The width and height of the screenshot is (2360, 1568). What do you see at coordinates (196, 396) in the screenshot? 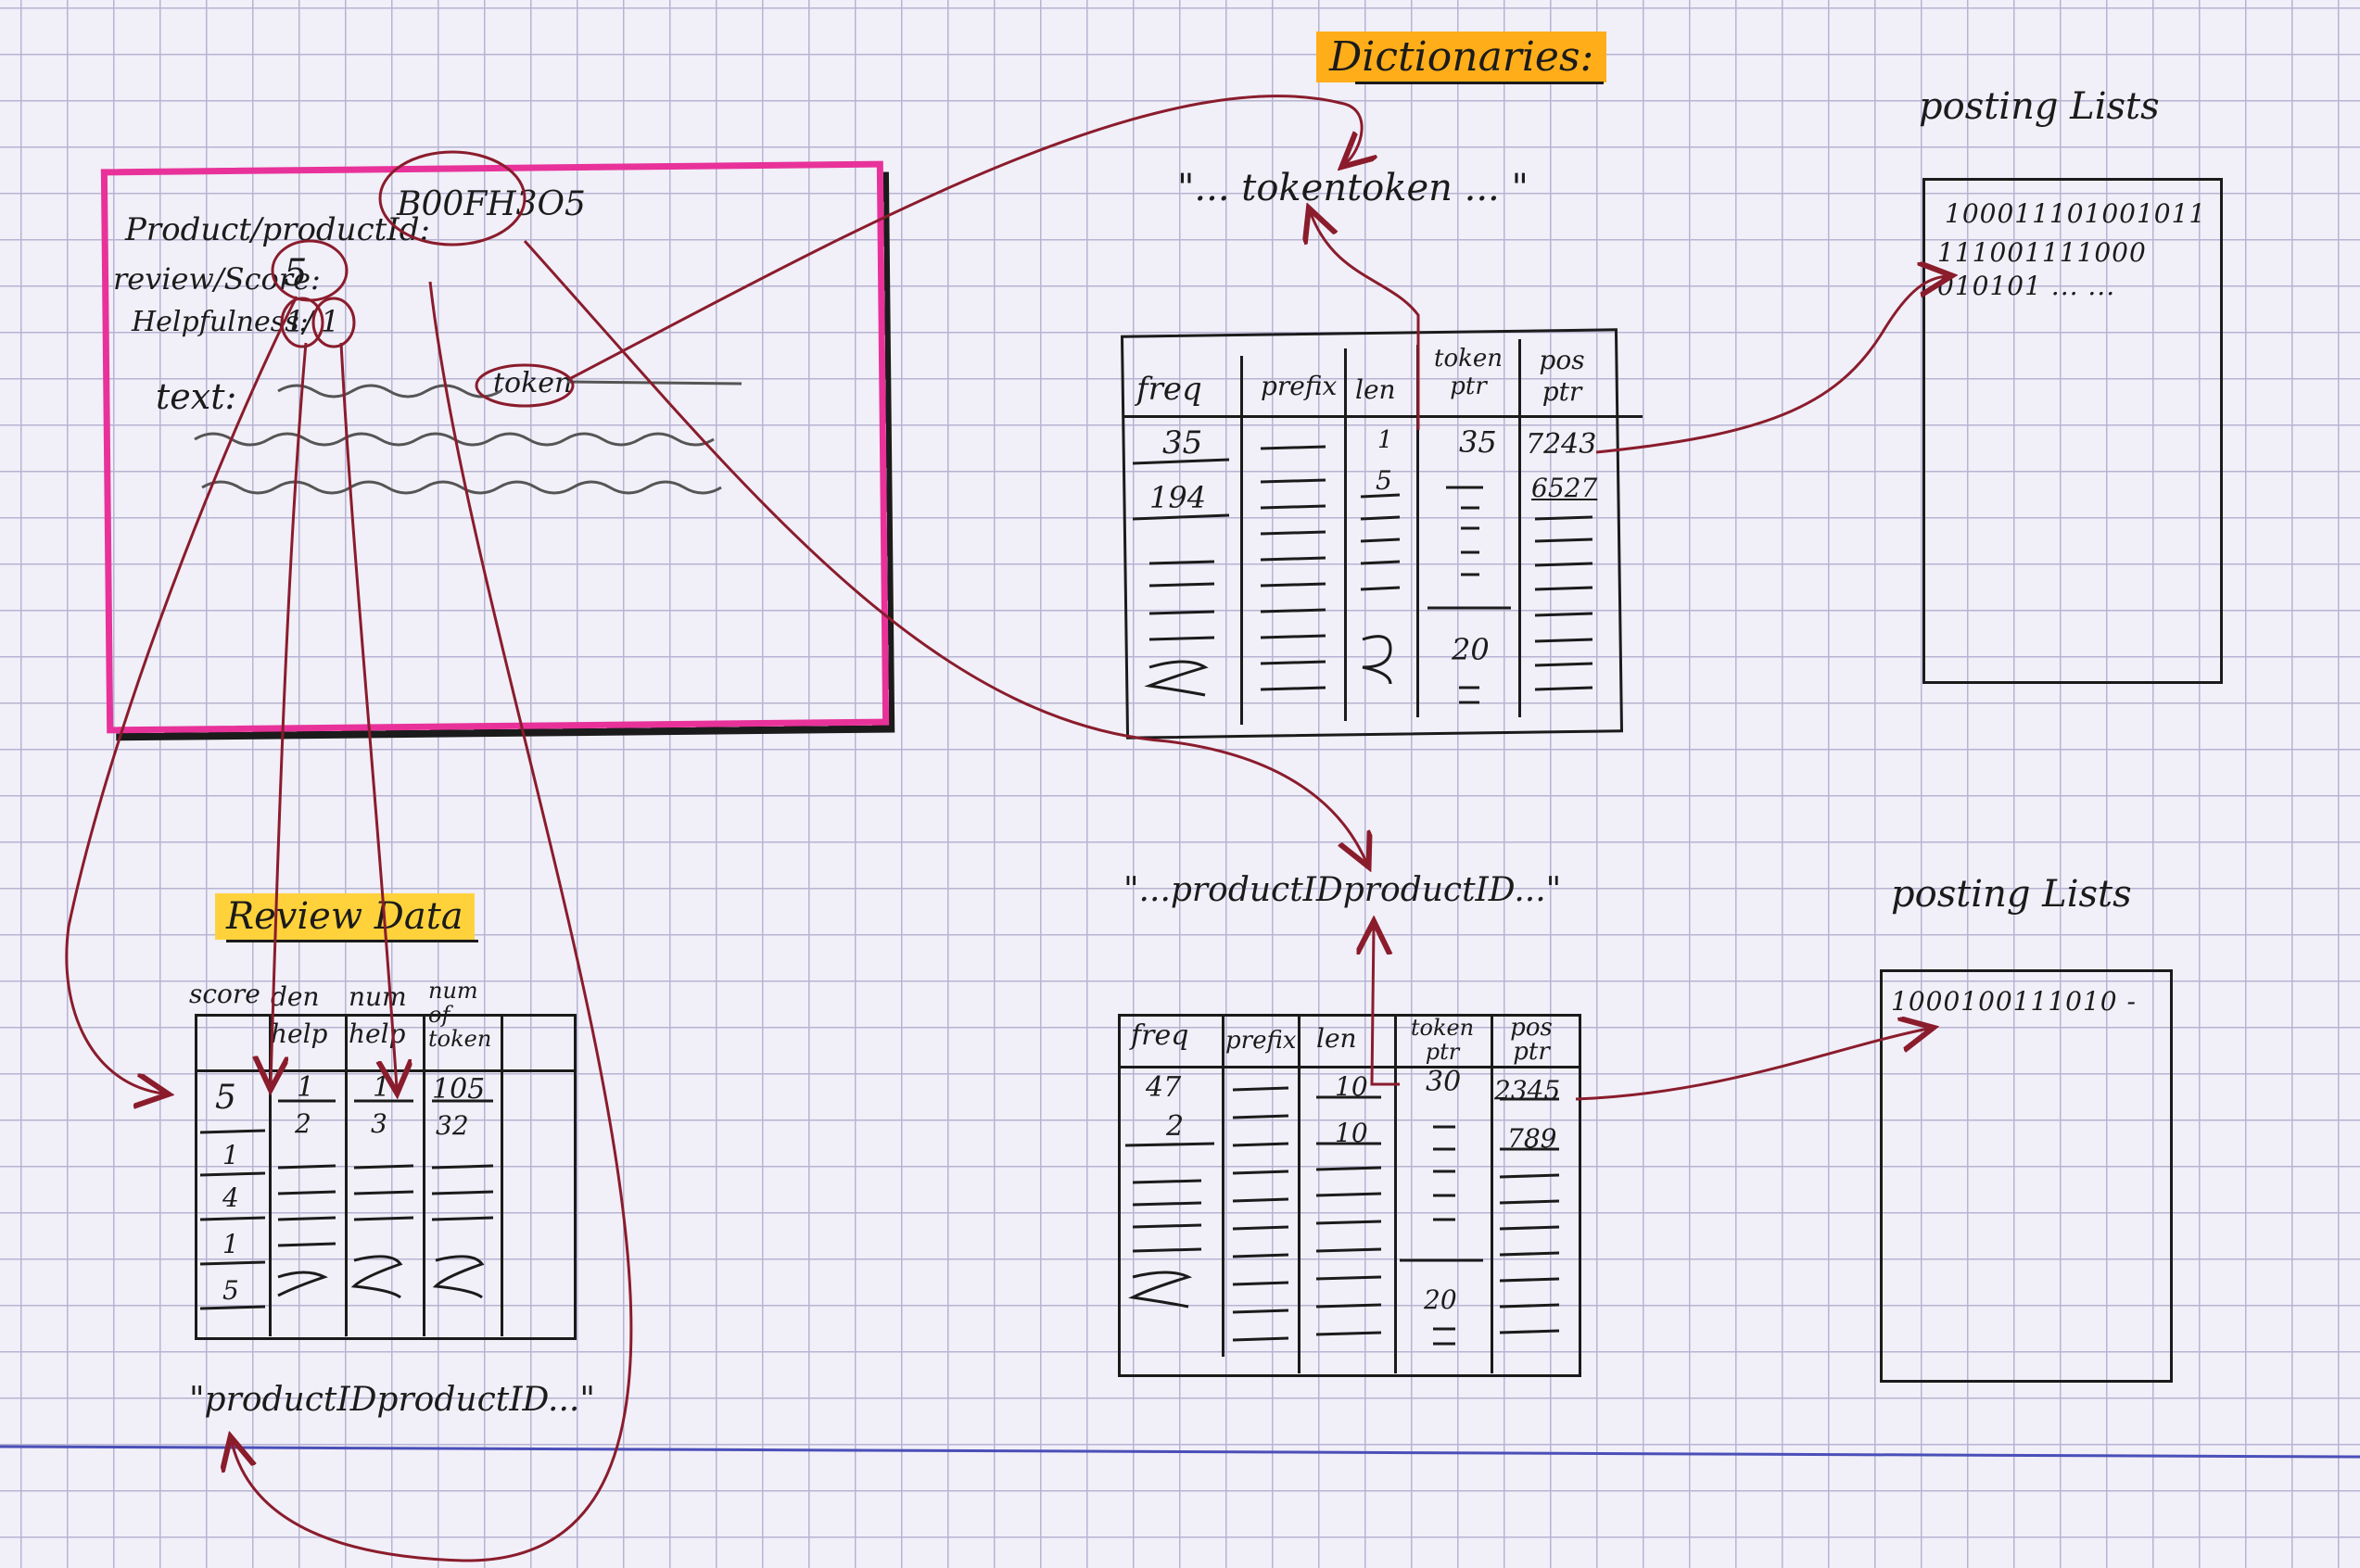
I see `text-label: text:` at bounding box center [196, 396].